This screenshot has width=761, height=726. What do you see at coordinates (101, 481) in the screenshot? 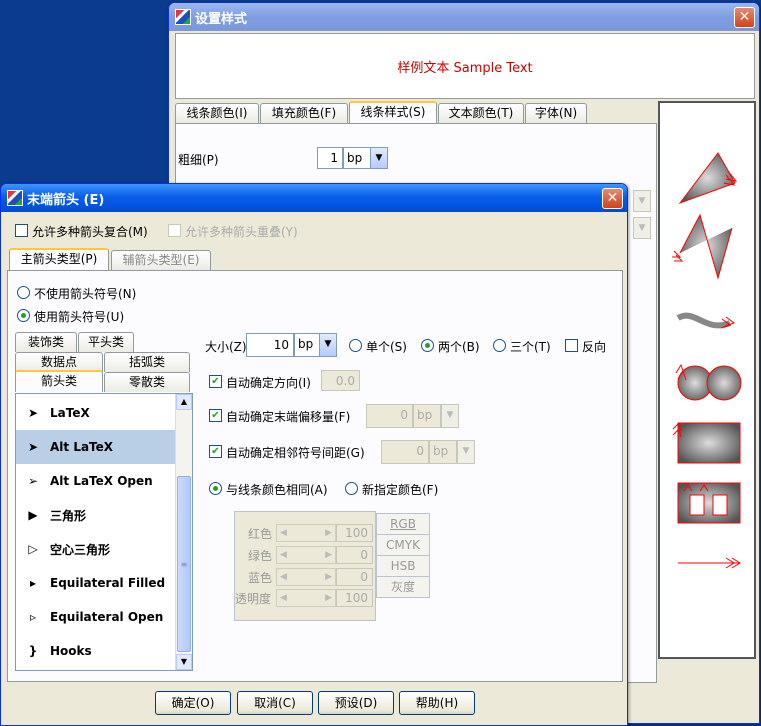
I see `arrow-name: Alt LaTeX Open` at bounding box center [101, 481].